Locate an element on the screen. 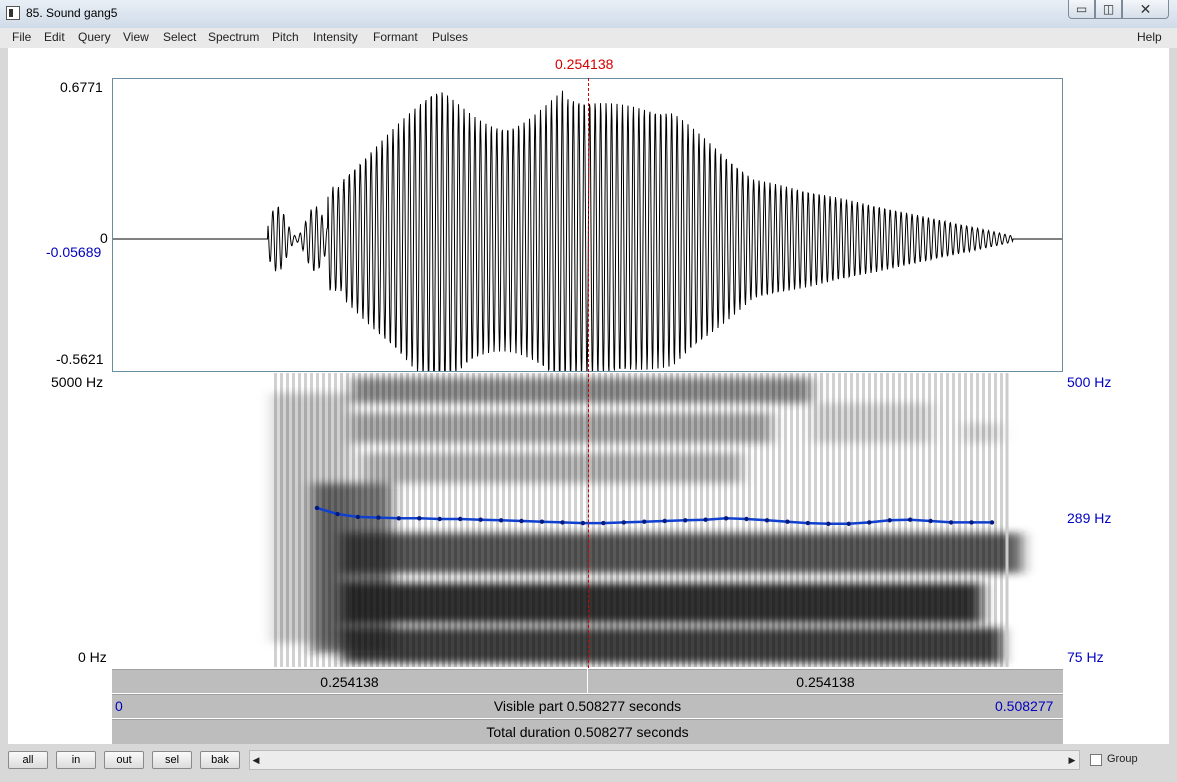  waveform-cursor-value: -0.05689 is located at coordinates (74, 252).